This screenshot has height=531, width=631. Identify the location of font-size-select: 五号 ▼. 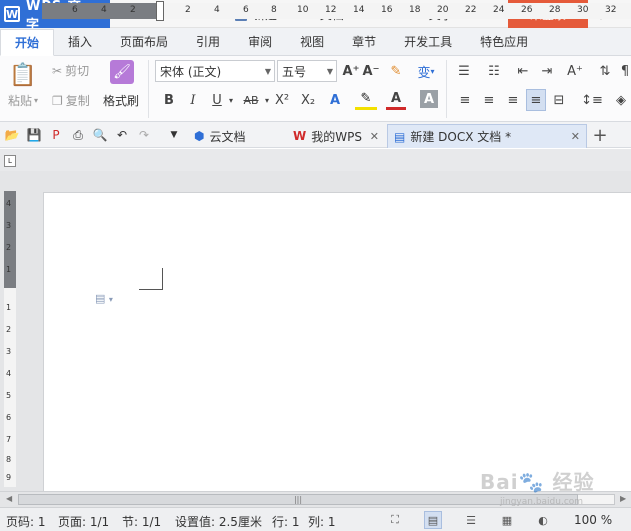
(307, 71).